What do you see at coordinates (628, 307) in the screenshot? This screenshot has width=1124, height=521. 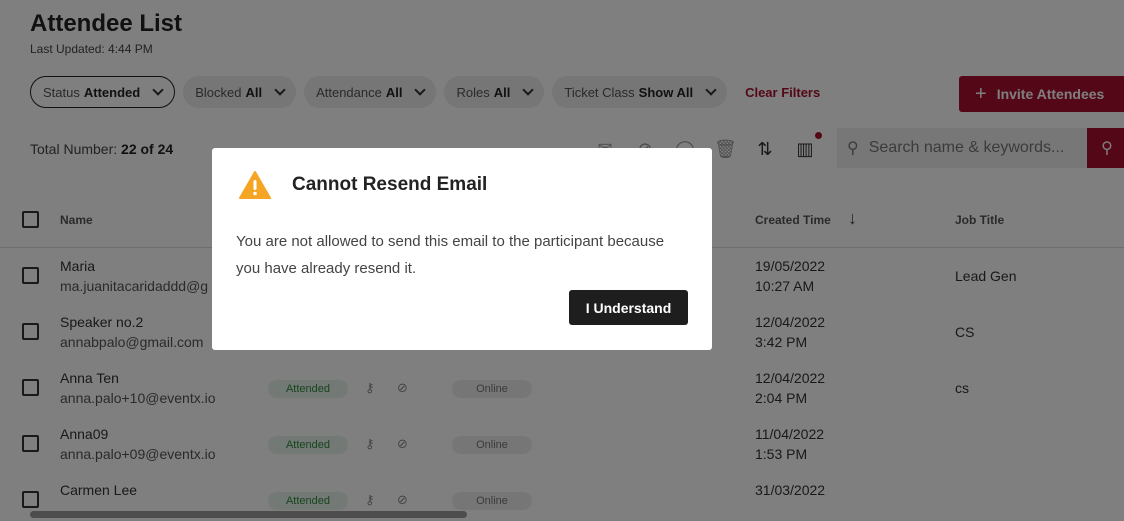 I see `i-understand-button: I Understand` at bounding box center [628, 307].